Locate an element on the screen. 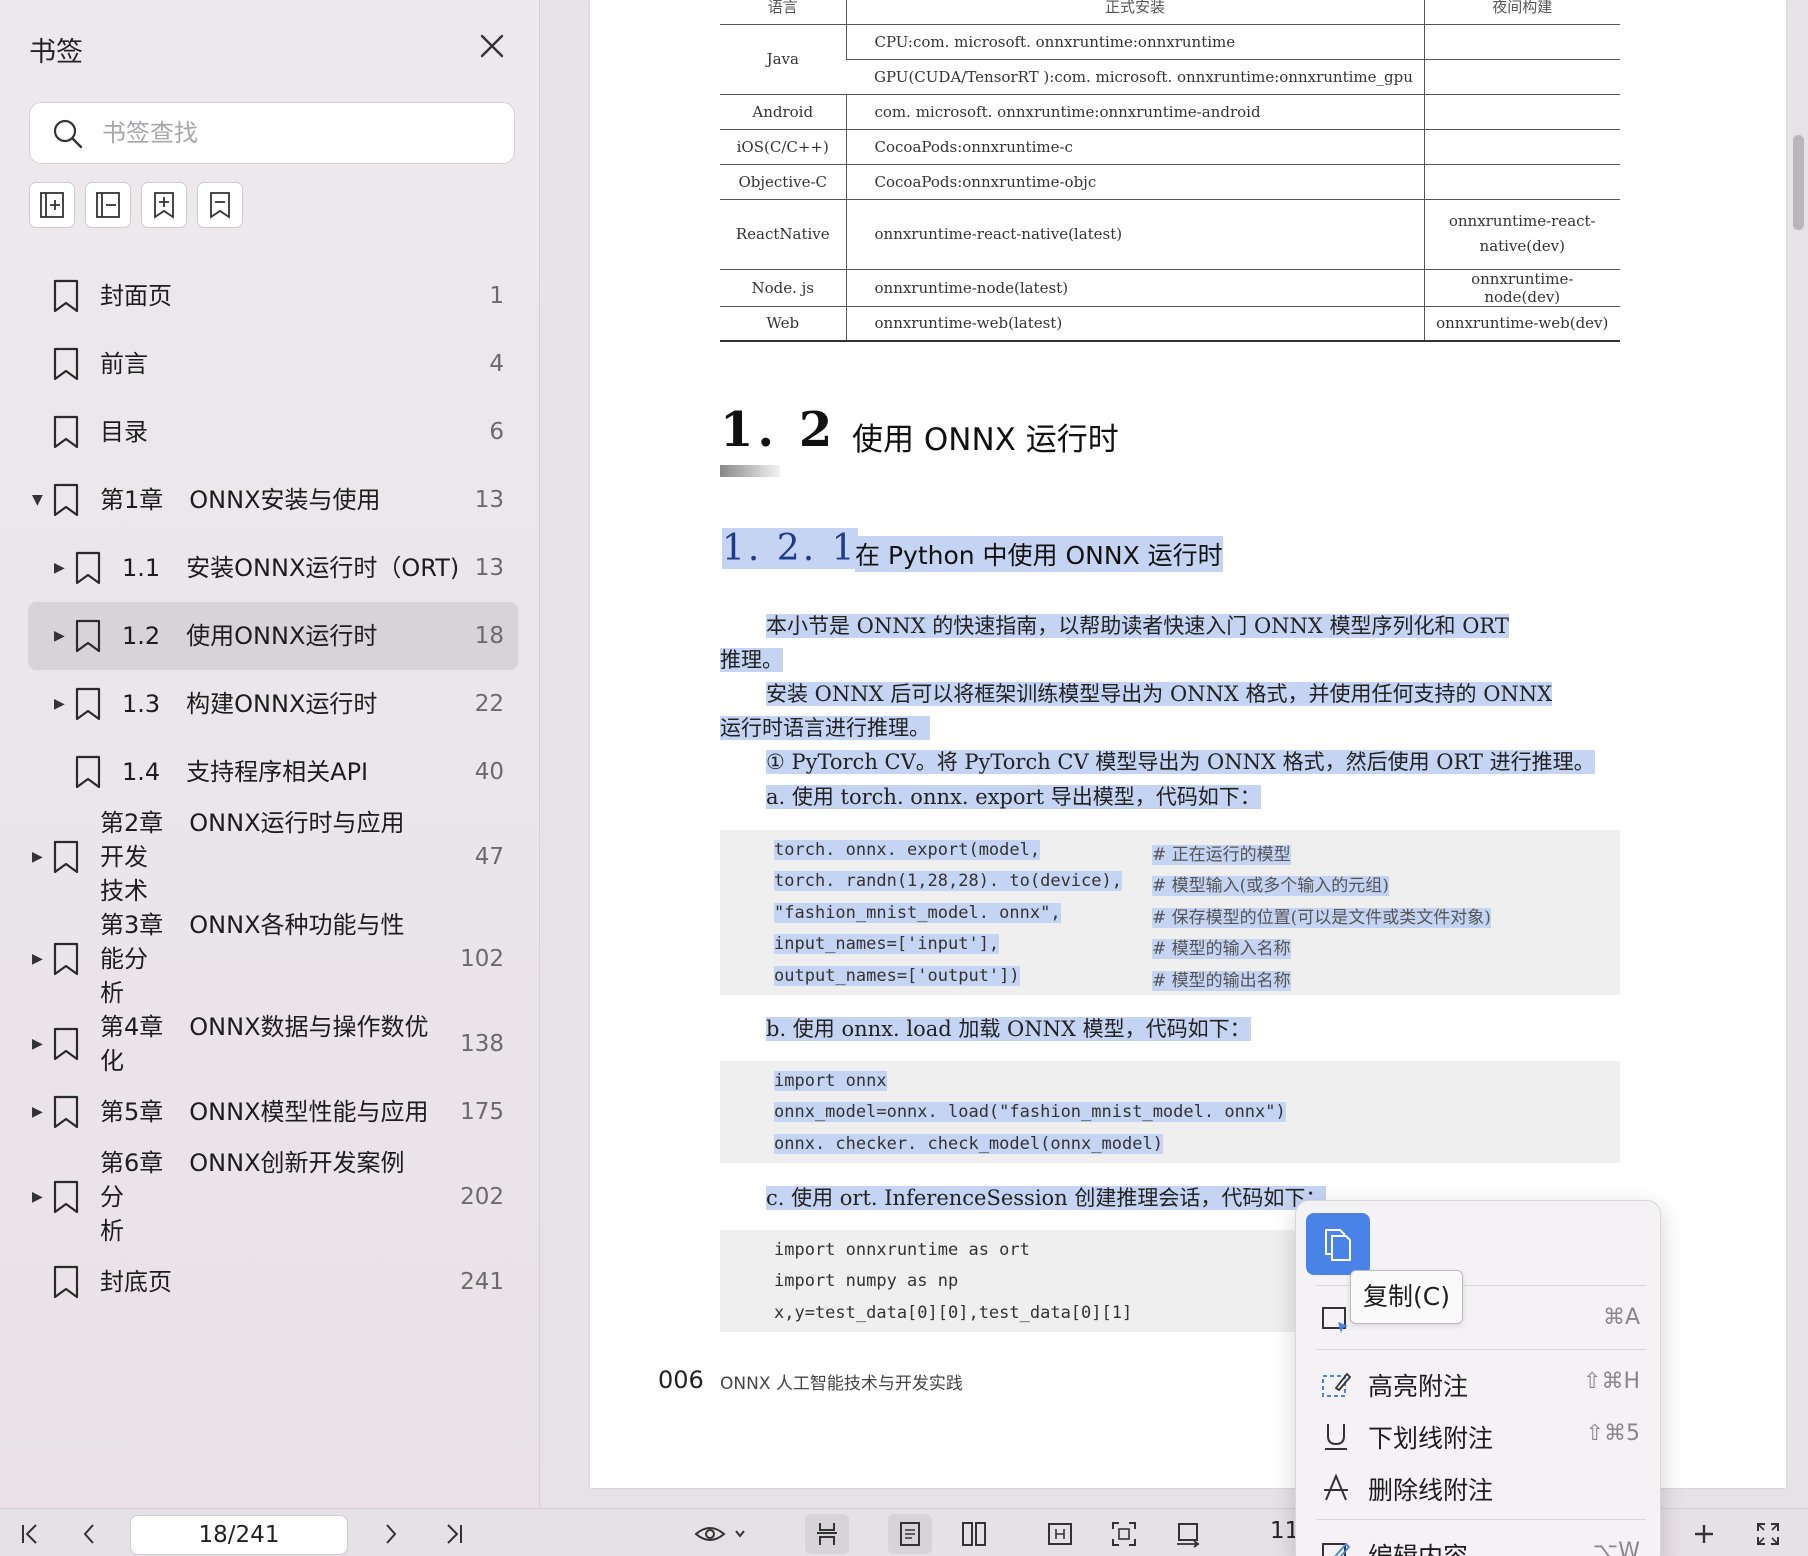  fit-page-button is located at coordinates (1124, 1534).